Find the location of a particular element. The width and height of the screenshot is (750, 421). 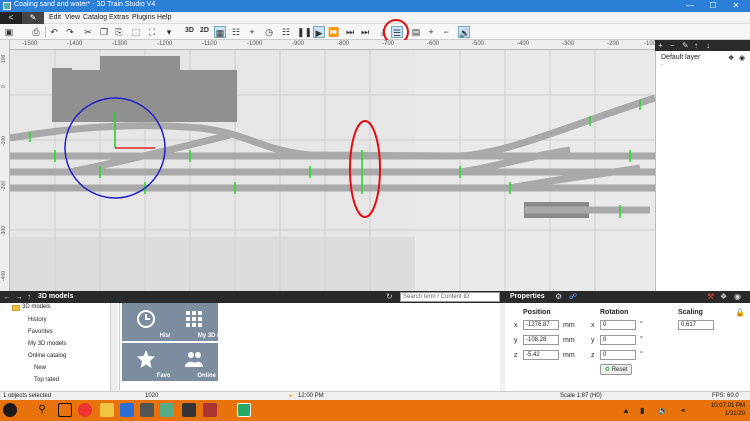

windows-taskbar: ⚲ ▲ ▮ 🔈 ⚭ 10:07:01 PM 1/31/20 is located at coordinates (375, 410).